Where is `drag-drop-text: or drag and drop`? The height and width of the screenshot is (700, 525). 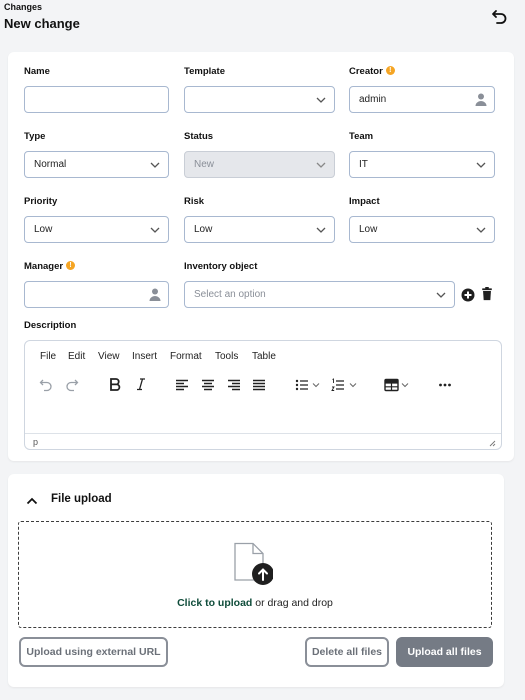
drag-drop-text: or drag and drop is located at coordinates (292, 603).